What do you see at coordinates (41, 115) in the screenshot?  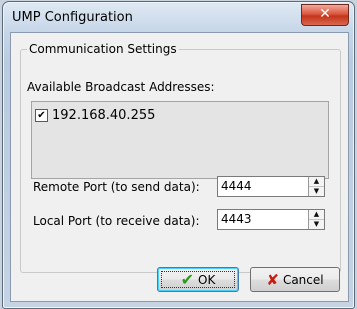 I see `address-checkbox: ✔` at bounding box center [41, 115].